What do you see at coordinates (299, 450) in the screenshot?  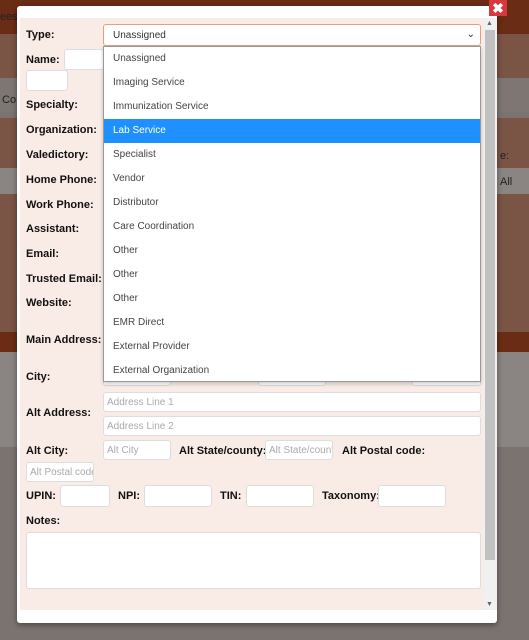 I see `alt-state-input: Alt State/county` at bounding box center [299, 450].